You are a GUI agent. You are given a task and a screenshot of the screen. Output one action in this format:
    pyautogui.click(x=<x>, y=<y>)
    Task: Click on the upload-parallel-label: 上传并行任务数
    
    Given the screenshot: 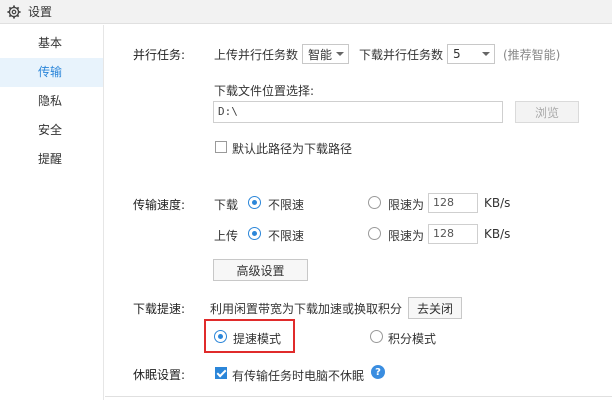 What is the action you would take?
    pyautogui.click(x=256, y=55)
    